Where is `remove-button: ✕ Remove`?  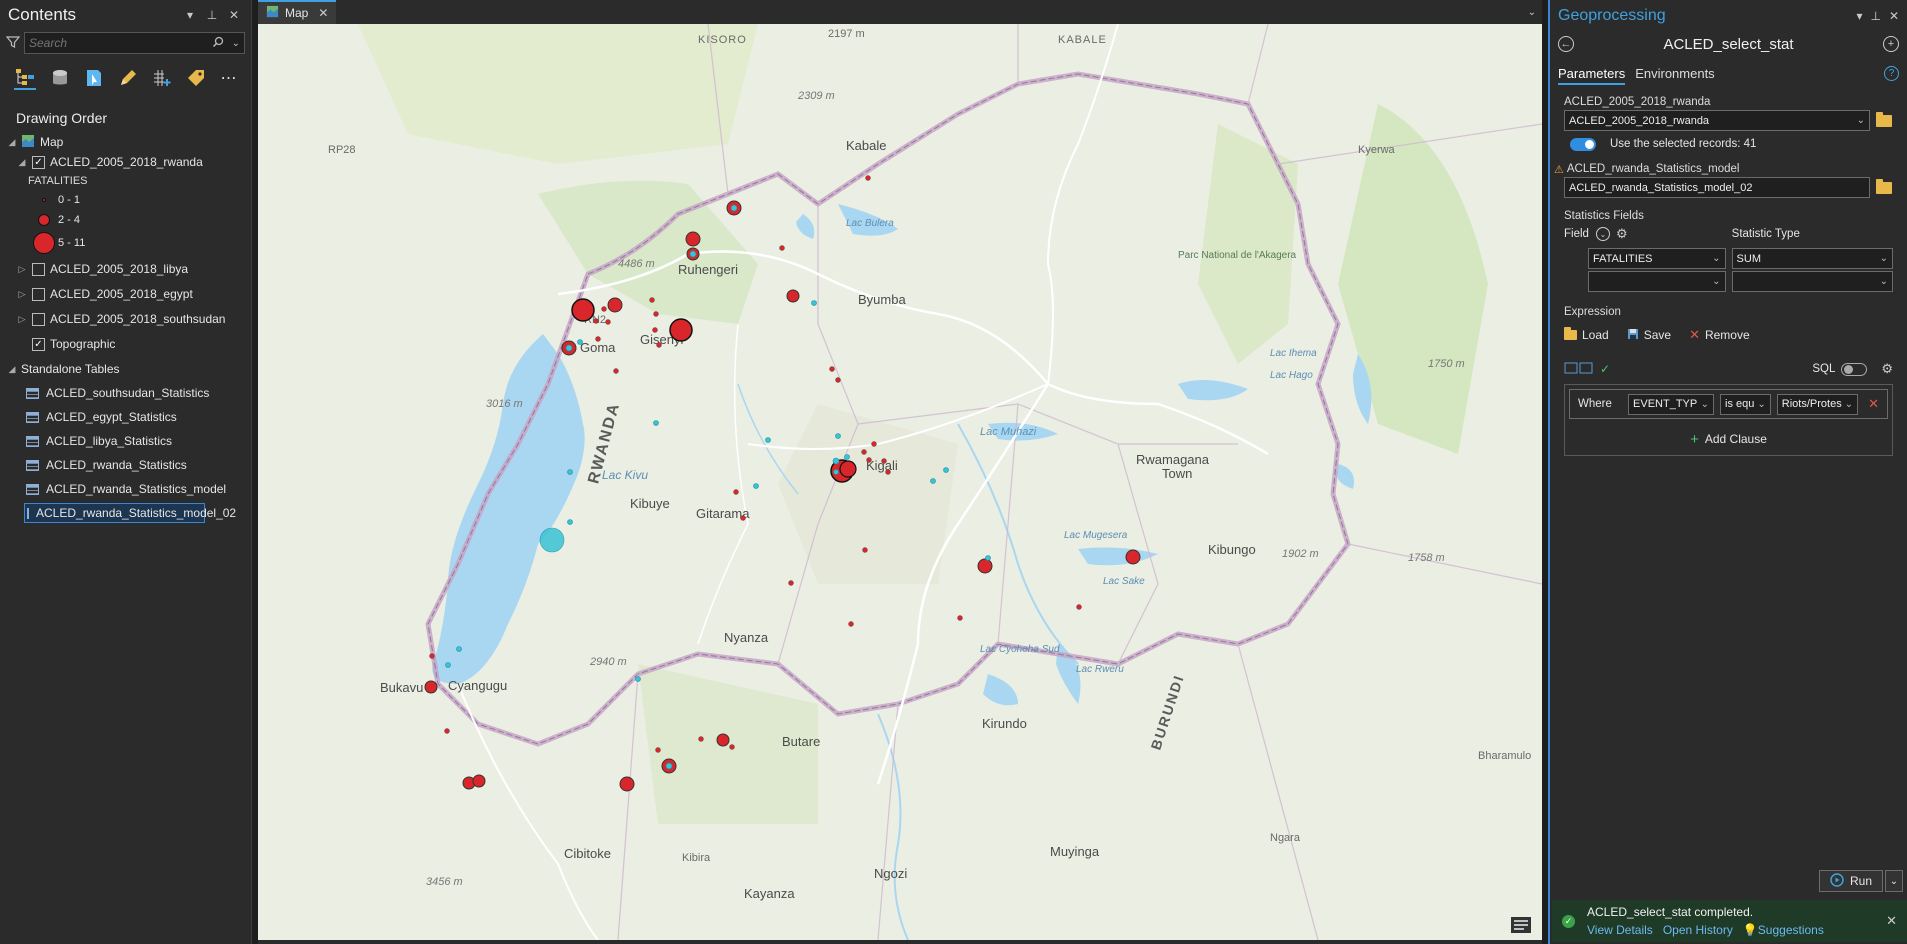
remove-button: ✕ Remove is located at coordinates (1719, 335).